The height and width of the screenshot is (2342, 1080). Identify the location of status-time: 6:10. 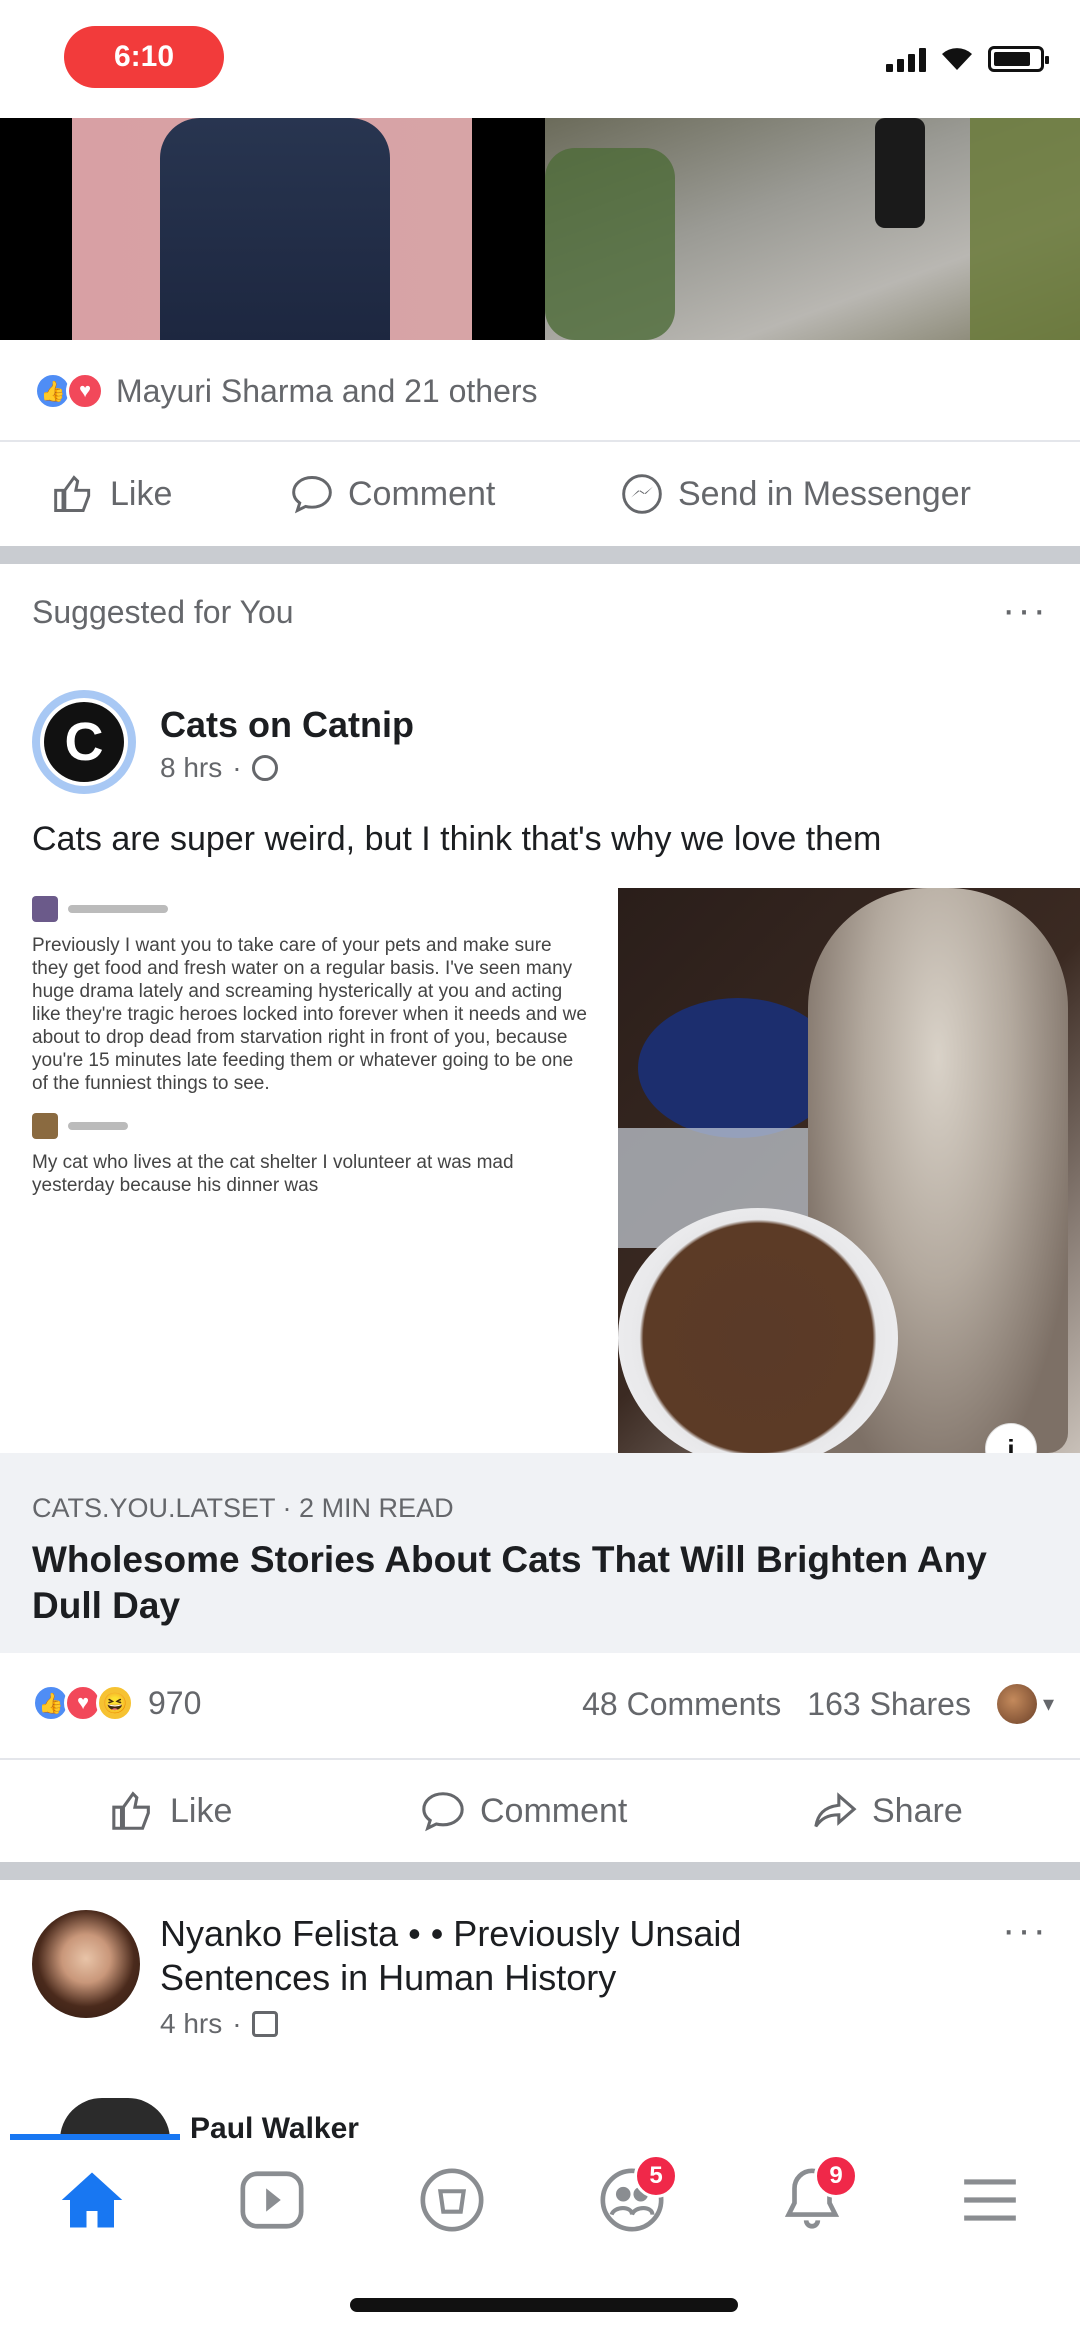
(144, 57).